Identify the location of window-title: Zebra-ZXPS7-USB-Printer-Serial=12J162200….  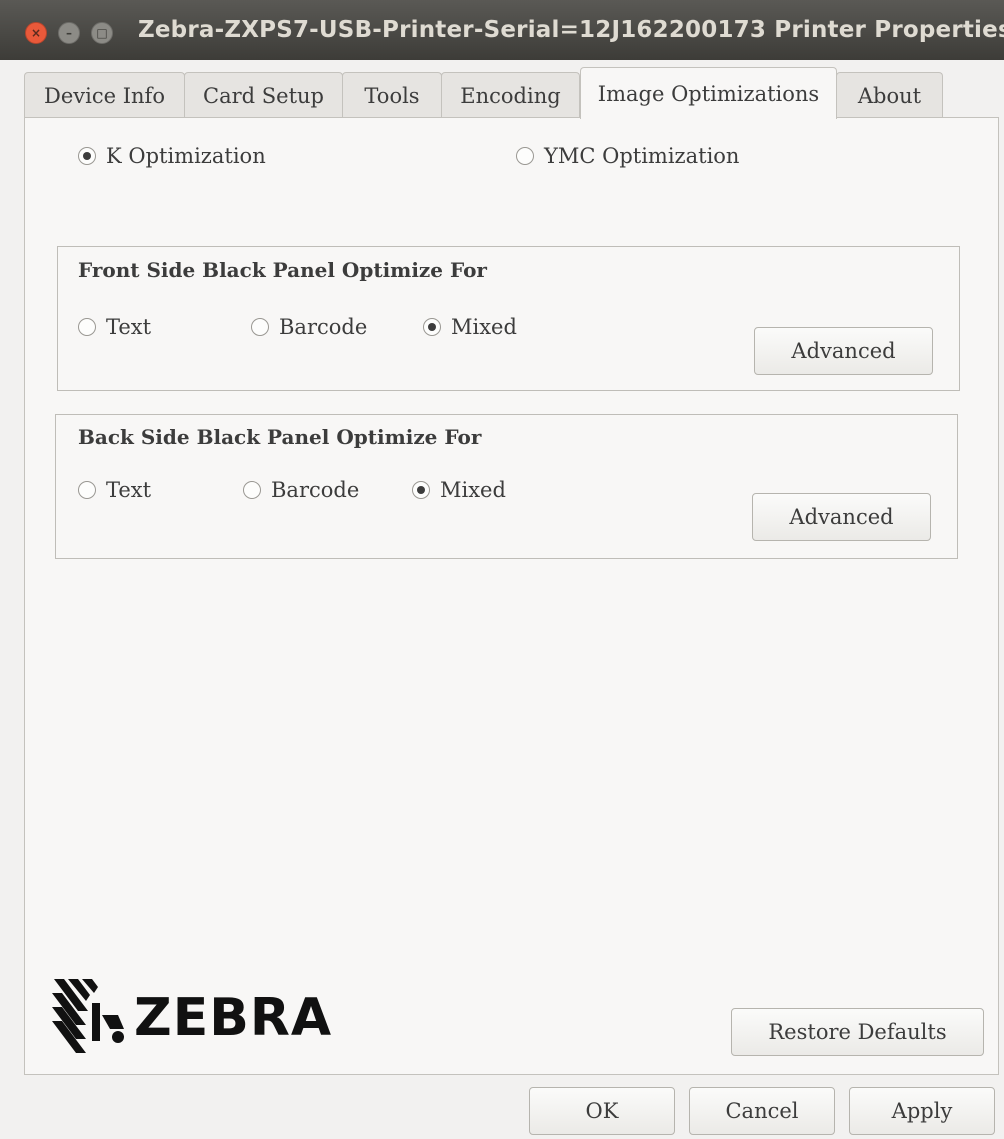
(571, 30).